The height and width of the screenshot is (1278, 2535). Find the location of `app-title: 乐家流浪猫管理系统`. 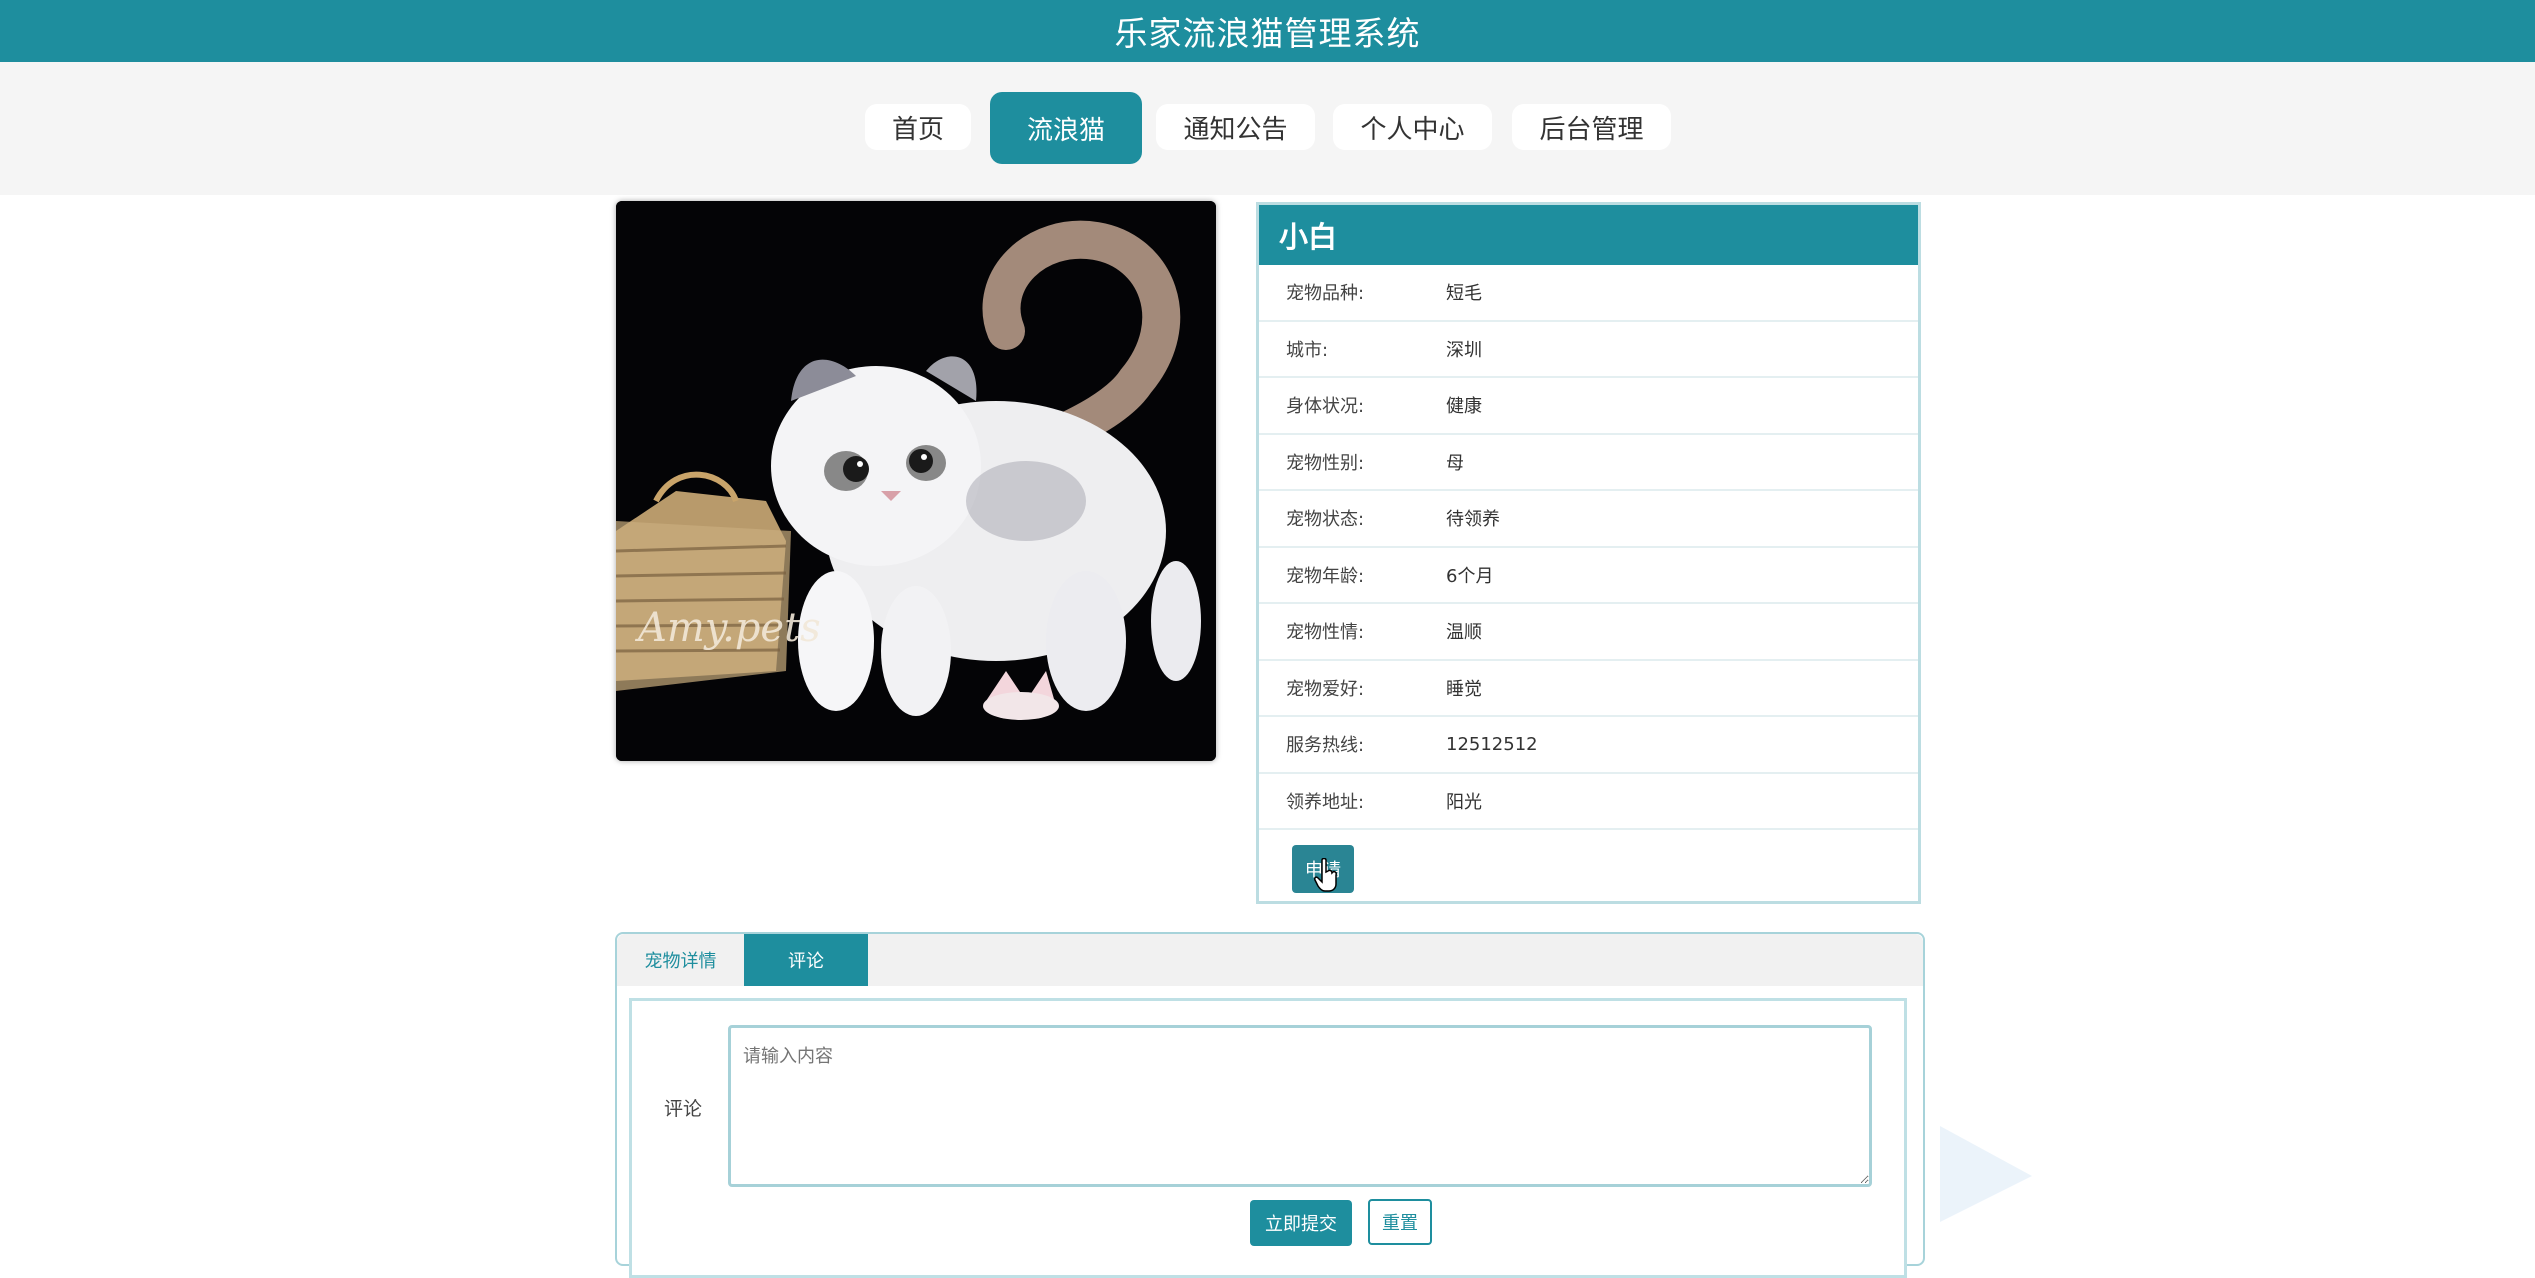

app-title: 乐家流浪猫管理系统 is located at coordinates (1267, 33).